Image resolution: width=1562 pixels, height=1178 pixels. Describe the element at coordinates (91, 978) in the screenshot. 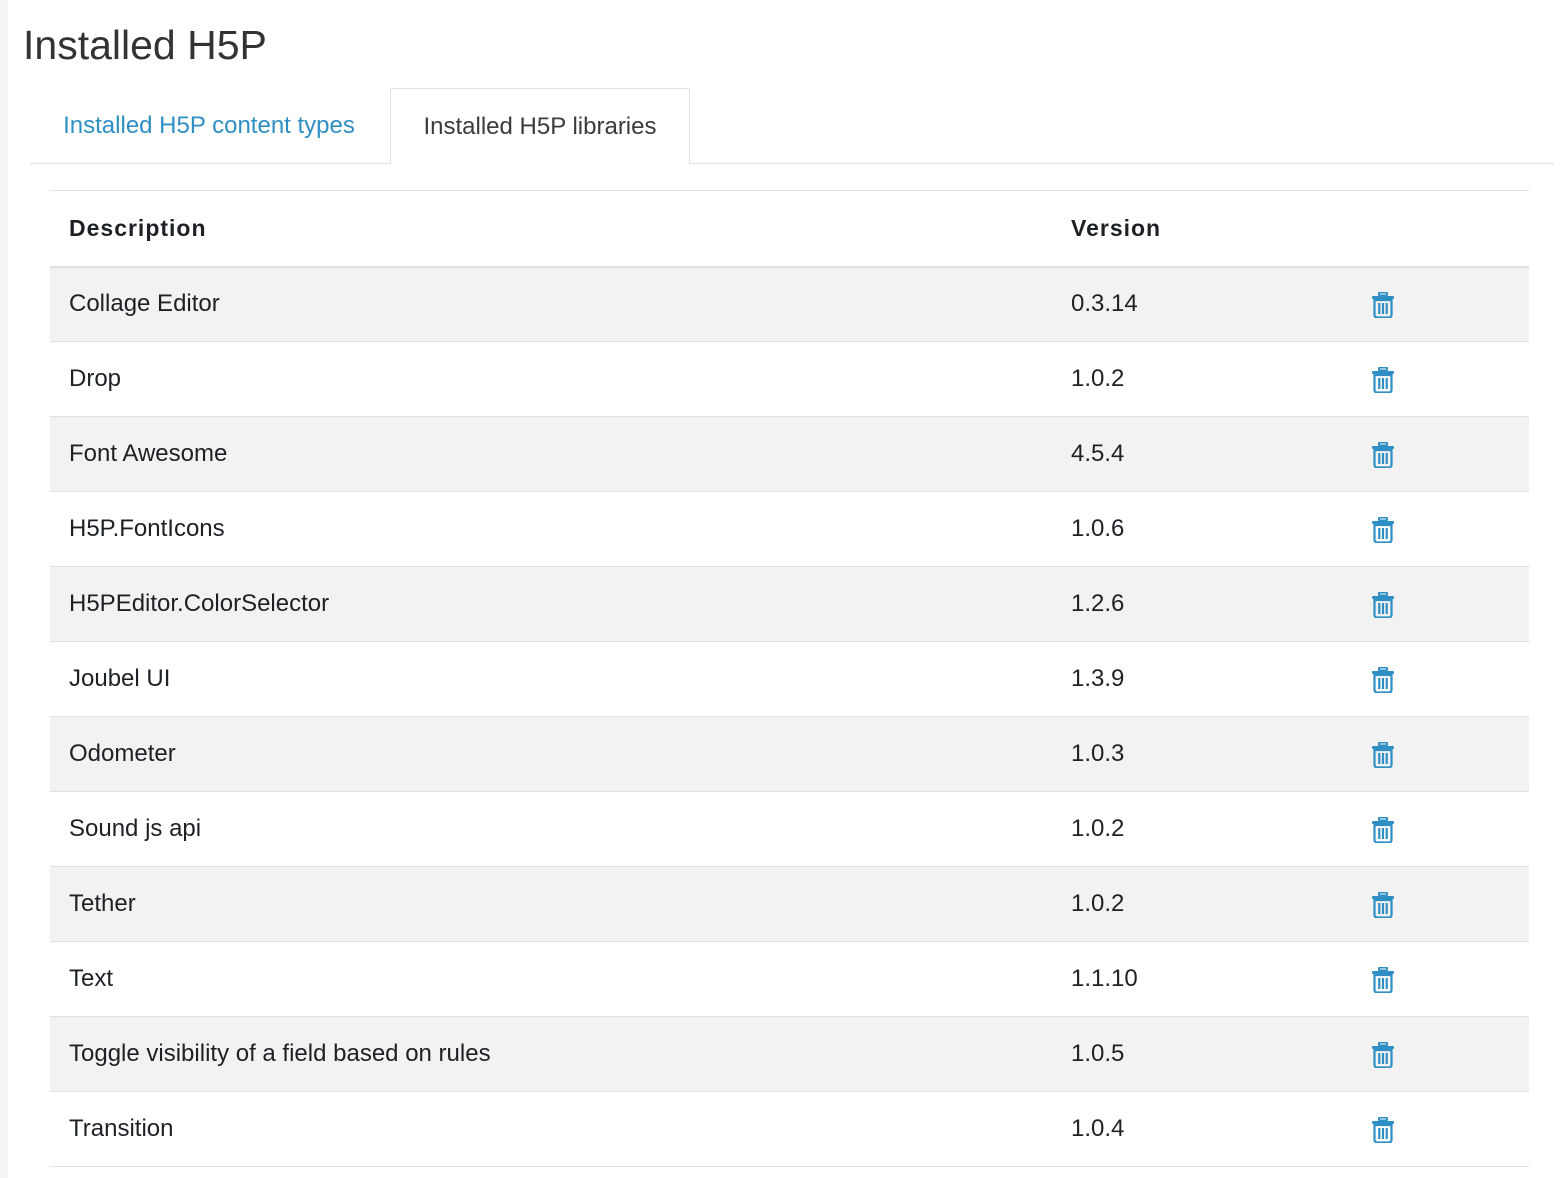

I see `library-description: Text` at that location.